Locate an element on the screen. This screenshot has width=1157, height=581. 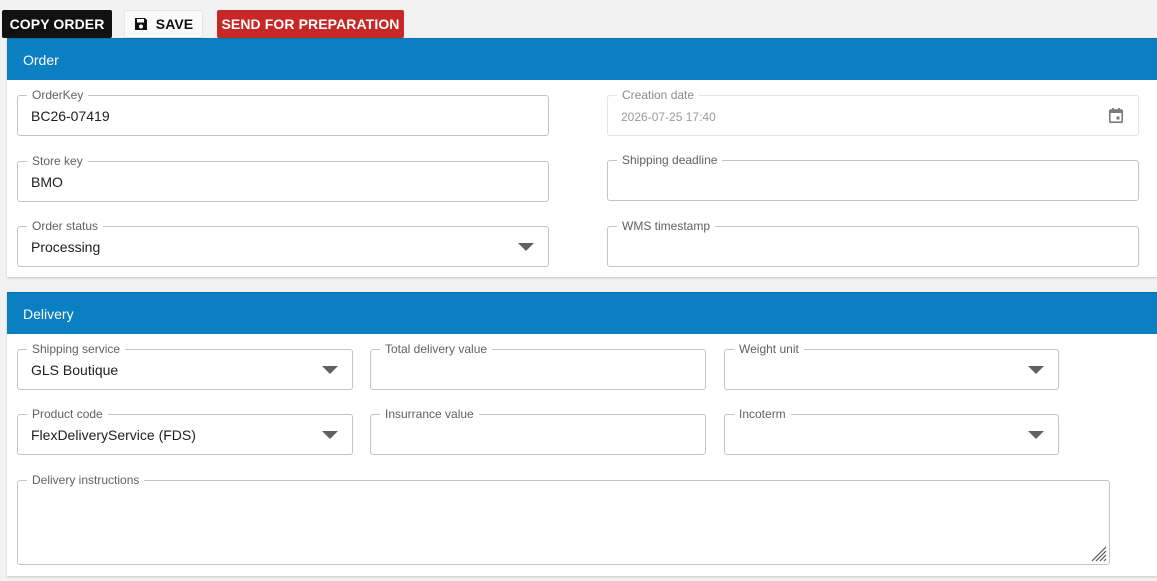
shipping-service-select: Shipping service GLS Boutique is located at coordinates (185, 366).